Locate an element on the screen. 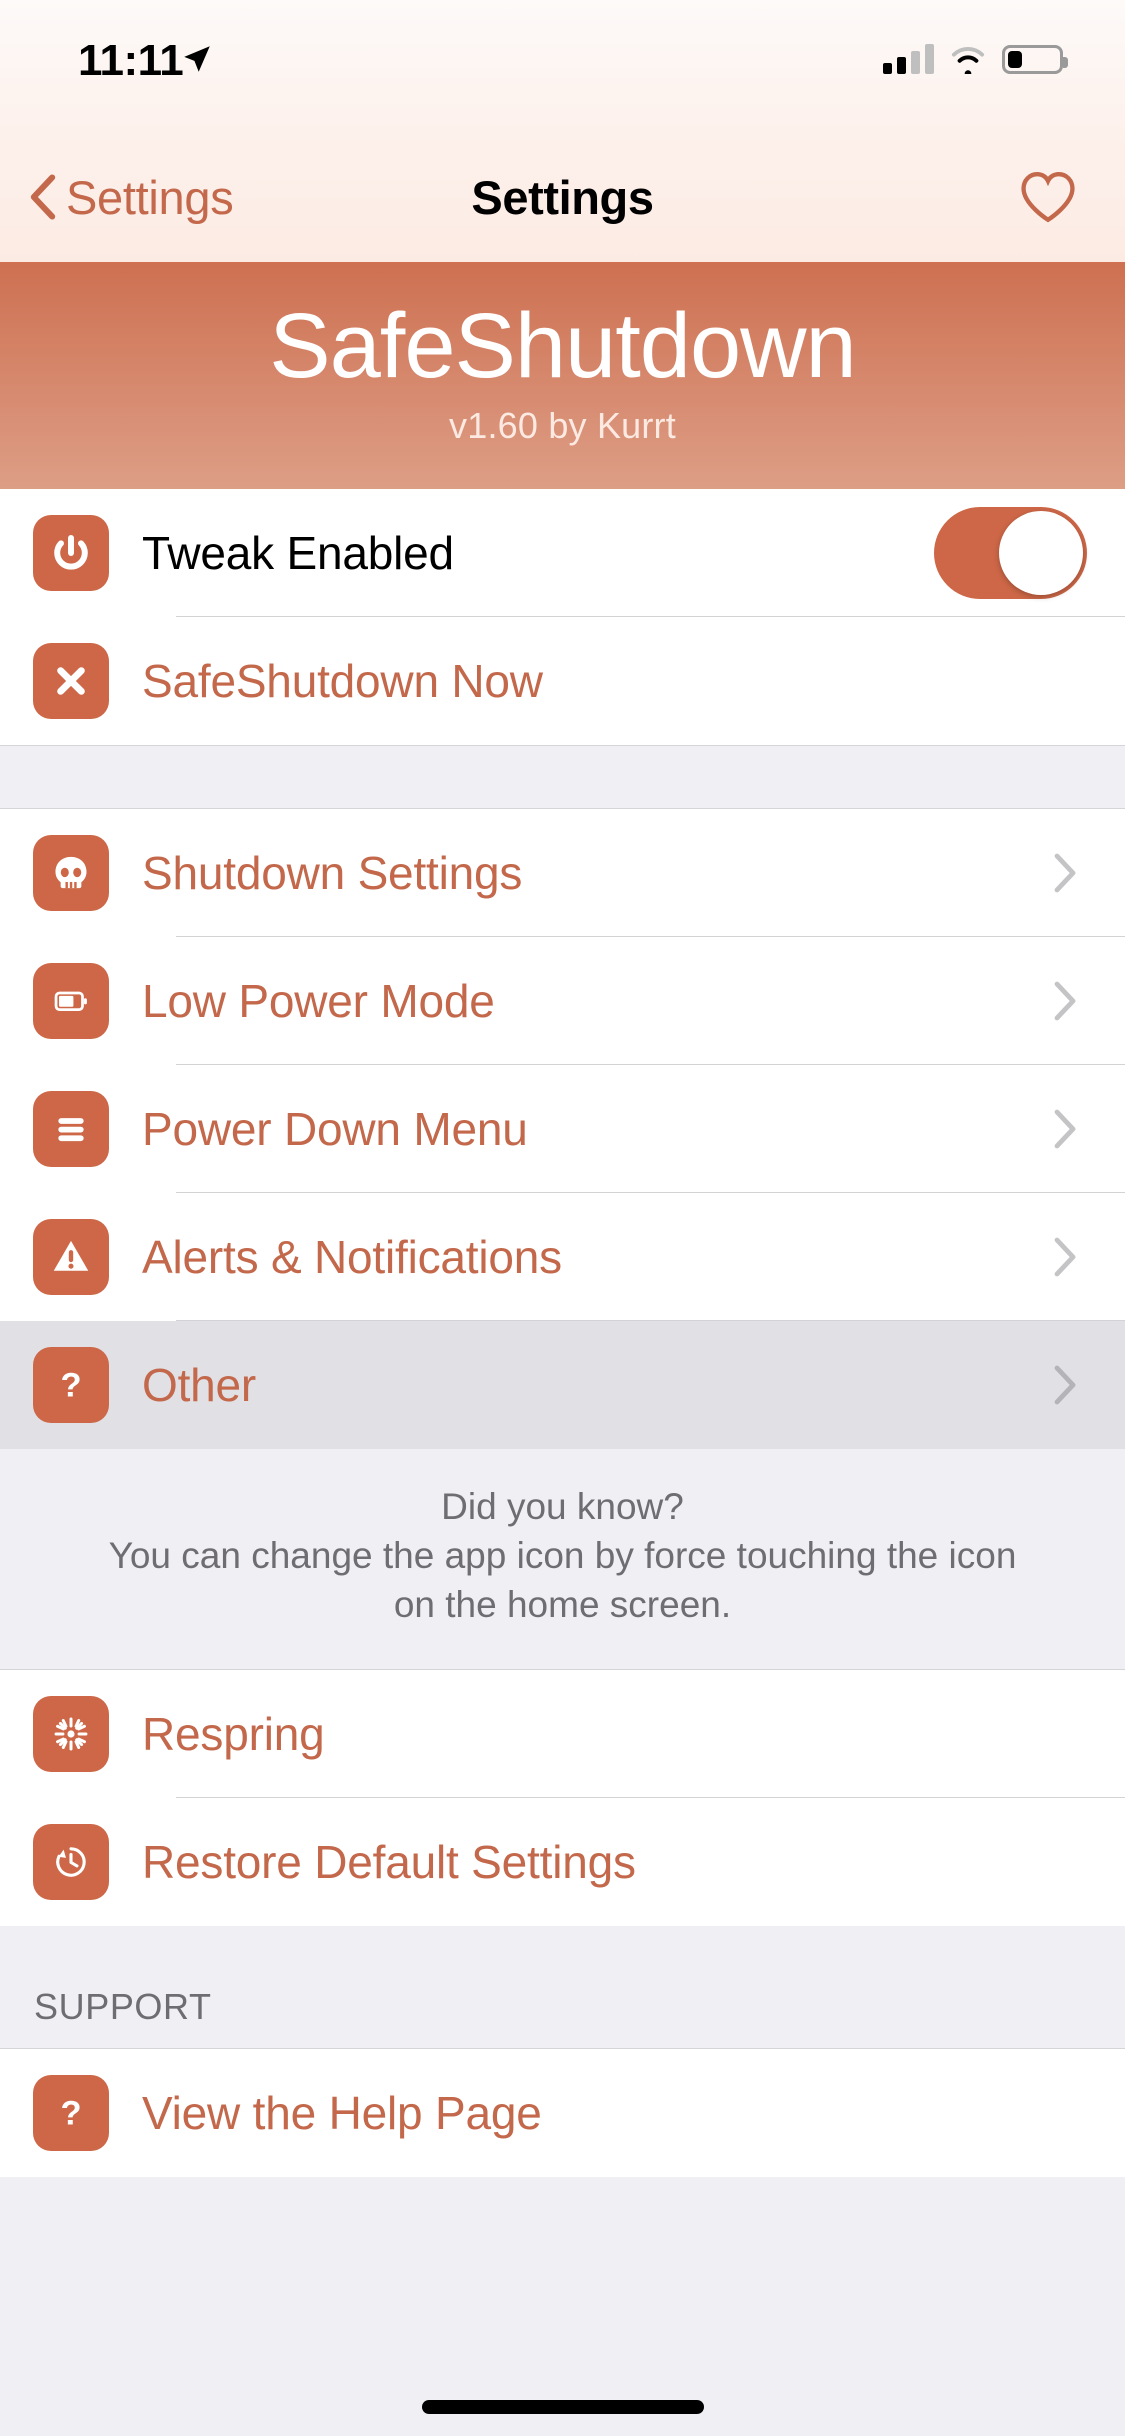 Image resolution: width=1125 pixels, height=2436 pixels. group-support: ? View the Help Page is located at coordinates (562, 2113).